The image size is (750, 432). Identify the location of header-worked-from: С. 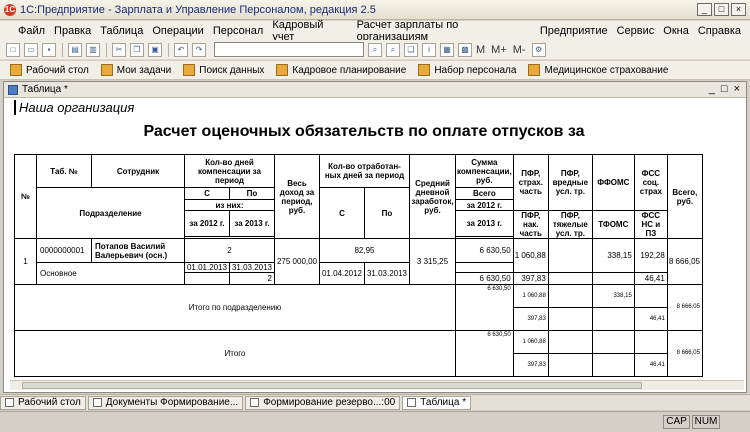
(342, 213).